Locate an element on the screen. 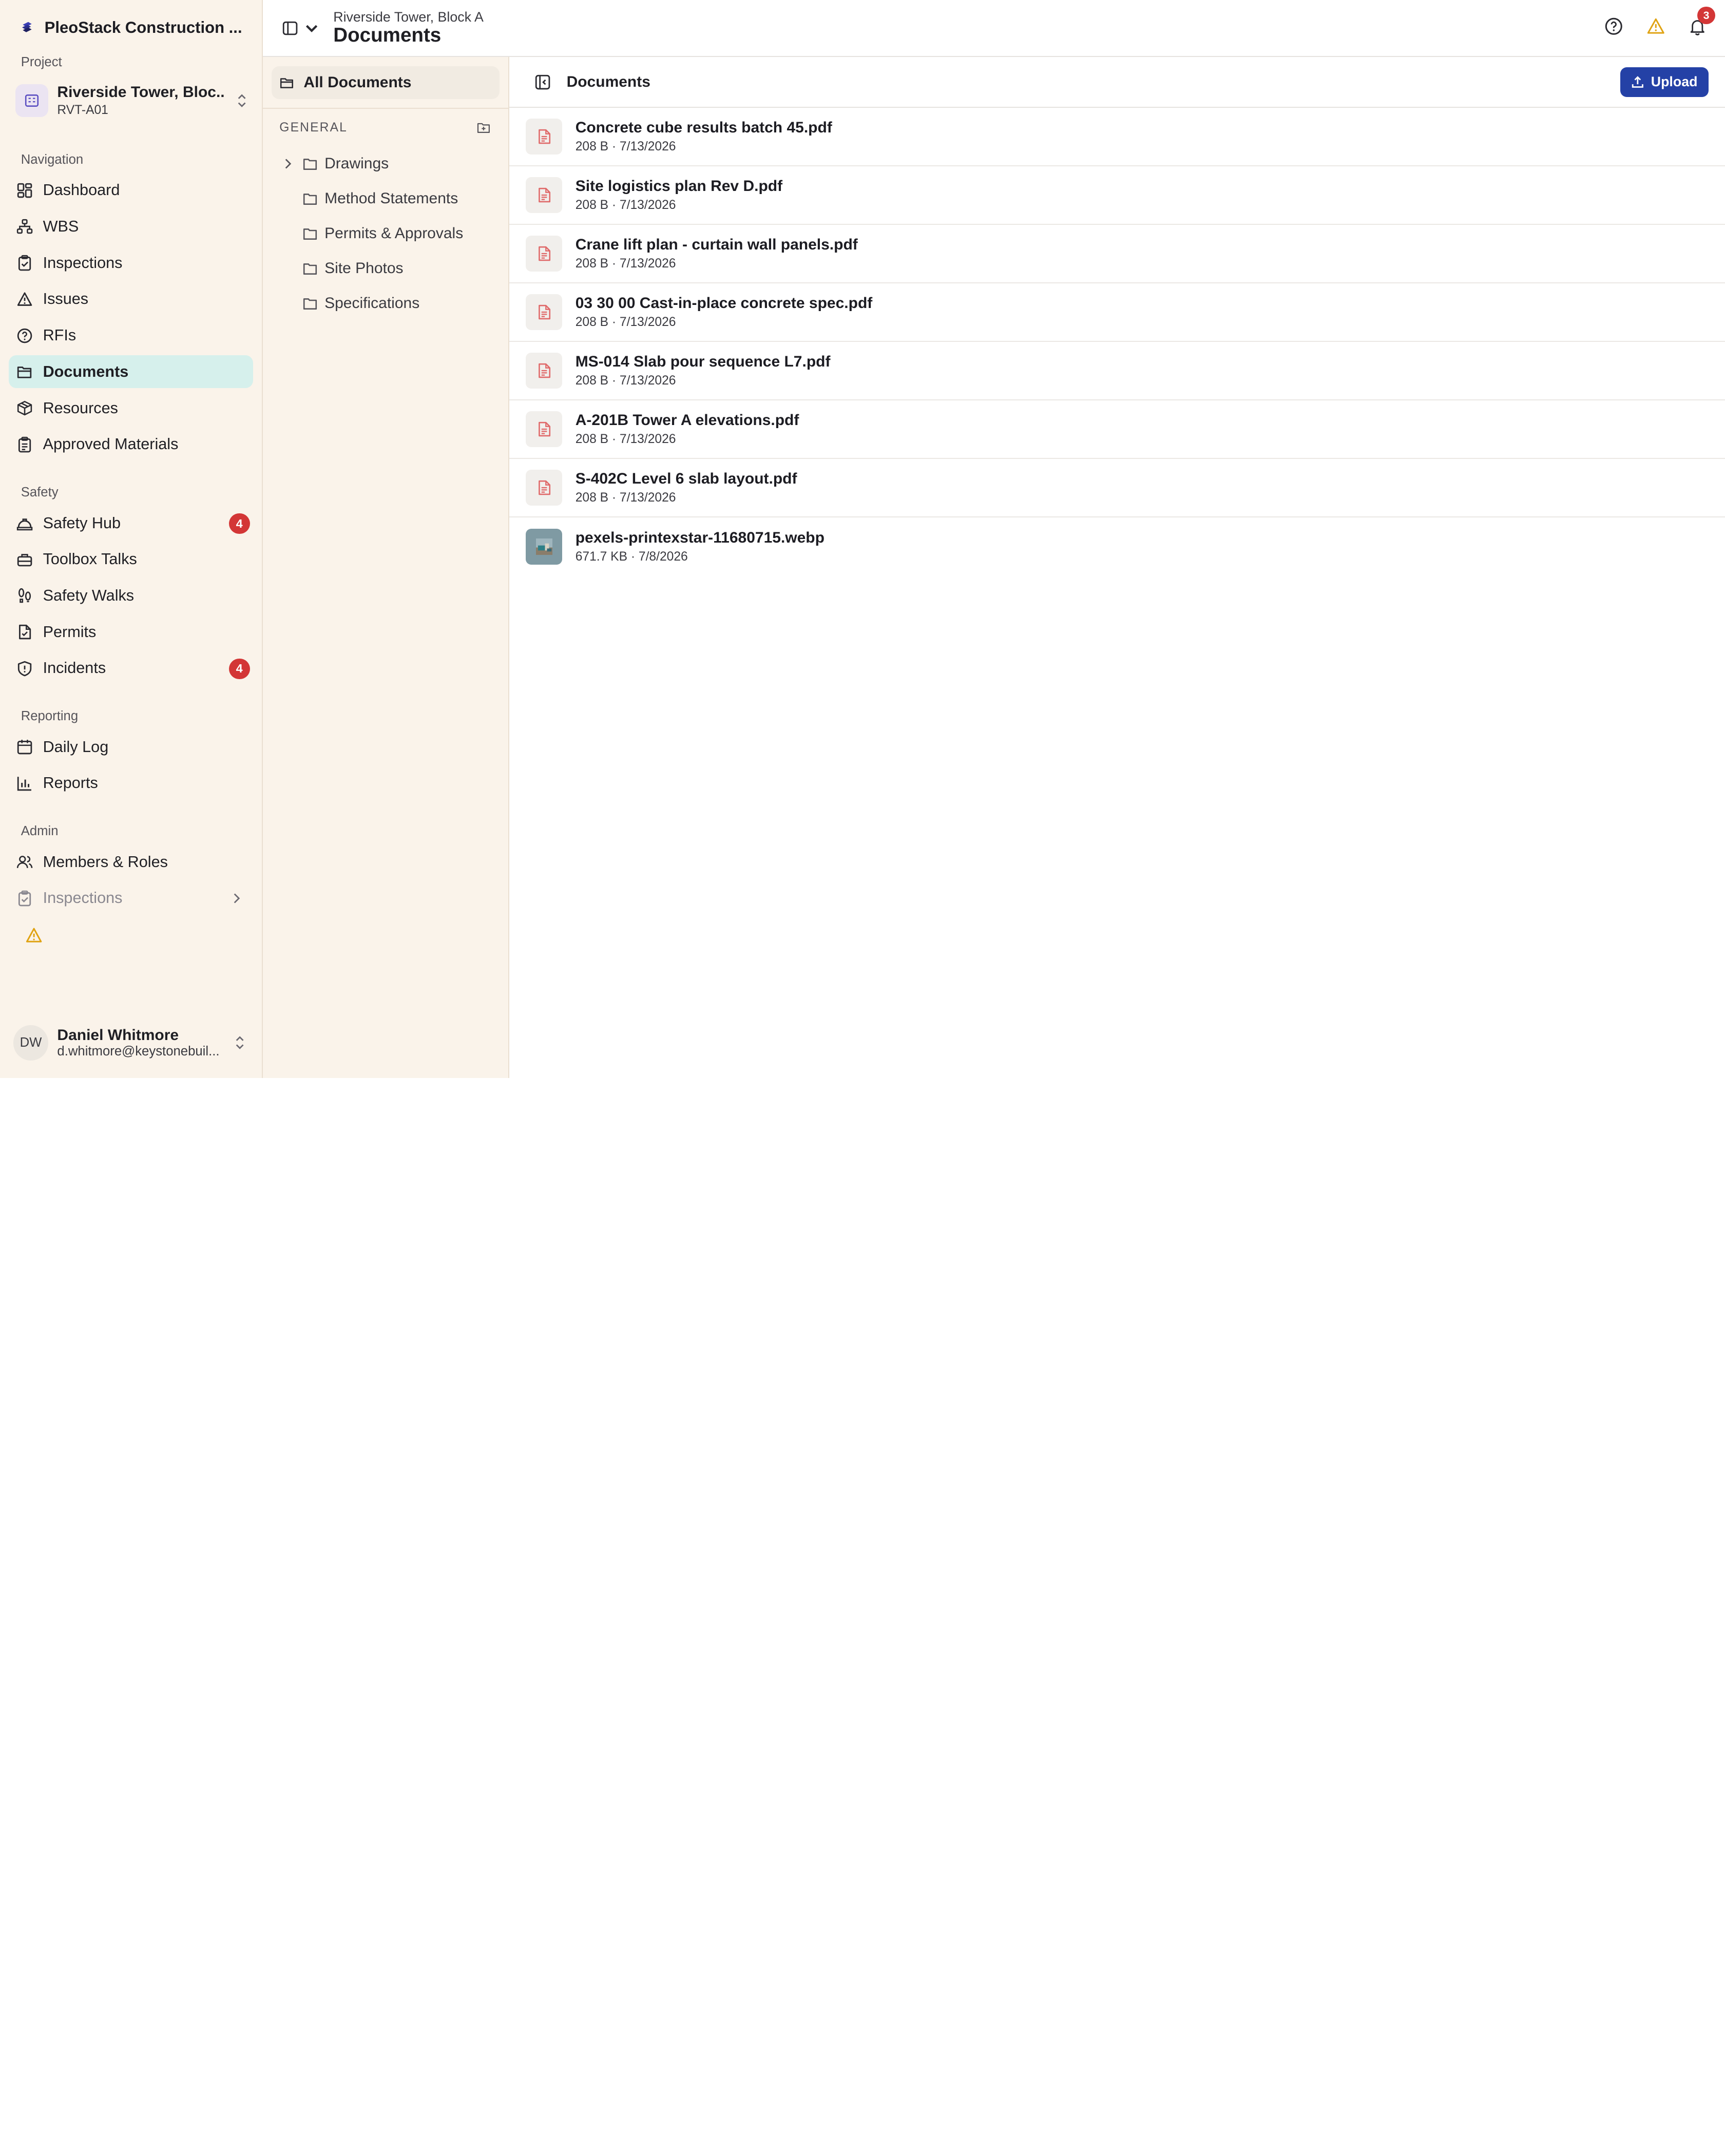 This screenshot has height=2156, width=1725. building-icon is located at coordinates (32, 101).